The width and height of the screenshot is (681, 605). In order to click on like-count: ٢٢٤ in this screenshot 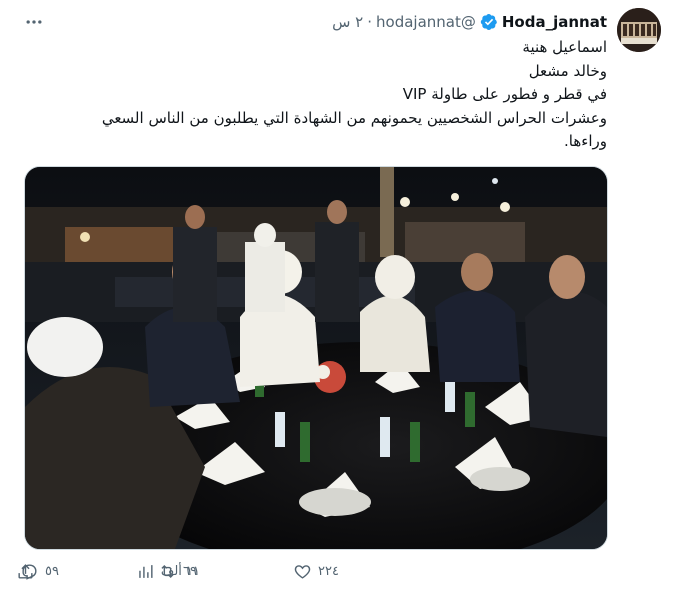, I will do `click(328, 571)`.